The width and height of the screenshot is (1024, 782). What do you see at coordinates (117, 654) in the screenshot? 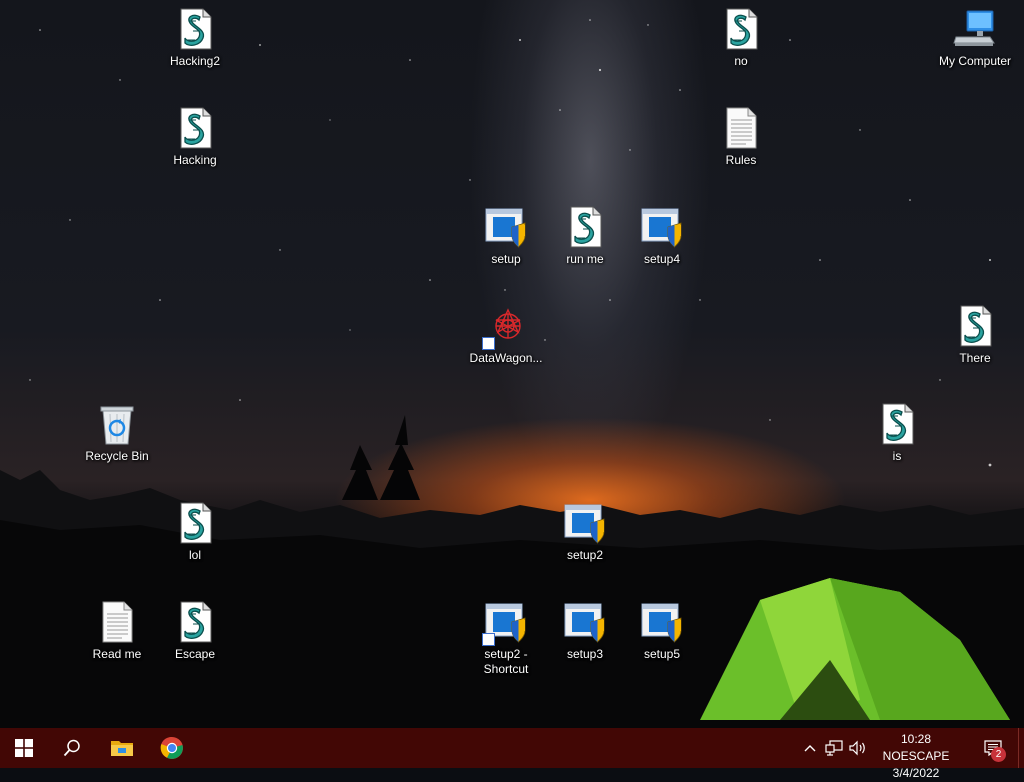
I see `desktop-icon-label: Read me` at bounding box center [117, 654].